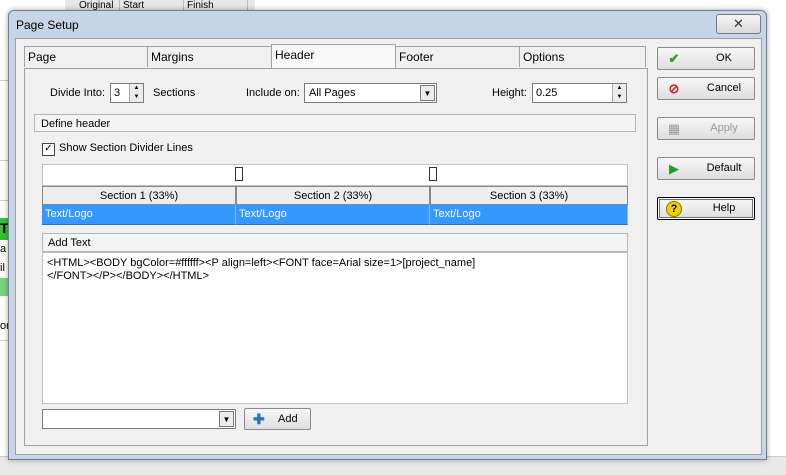 The height and width of the screenshot is (475, 786). Describe the element at coordinates (47, 25) in the screenshot. I see `dialog-title: Page Setup` at that location.